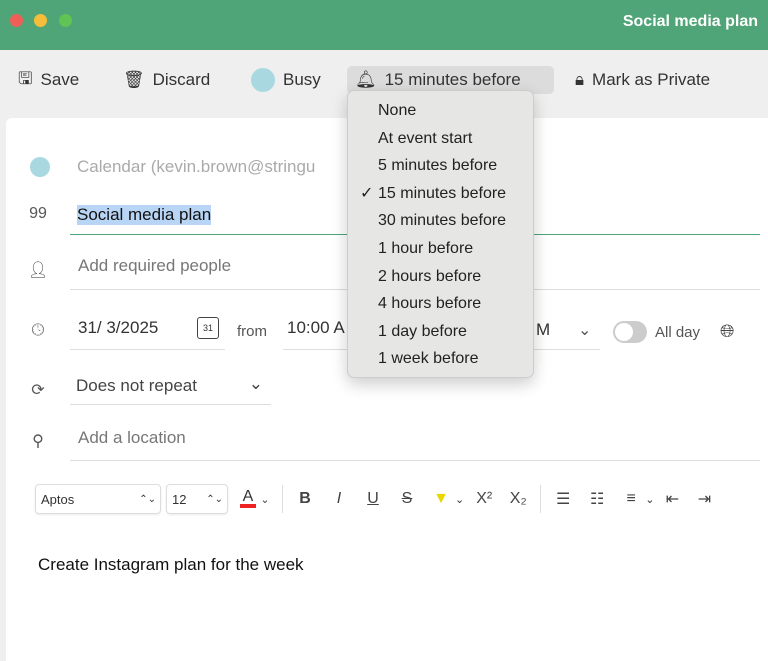 This screenshot has width=768, height=661. What do you see at coordinates (441, 499) in the screenshot?
I see `highlight-icon: ▼` at bounding box center [441, 499].